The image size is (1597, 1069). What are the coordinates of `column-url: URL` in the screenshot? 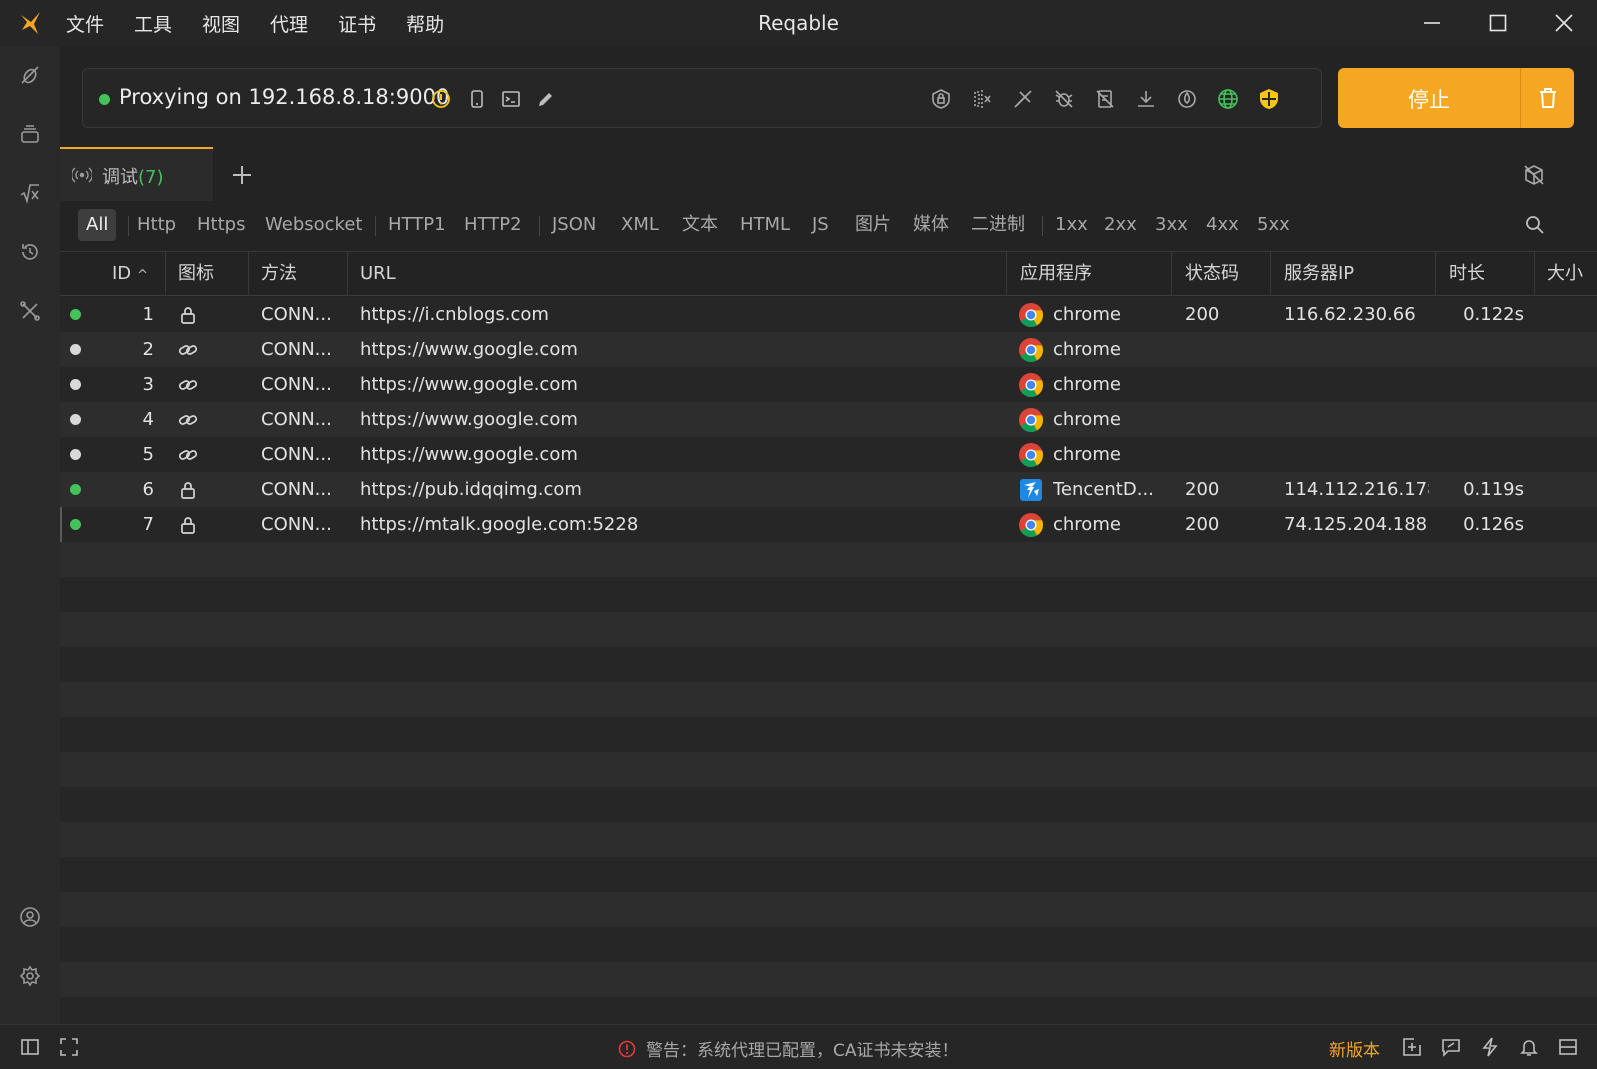 It's located at (378, 274).